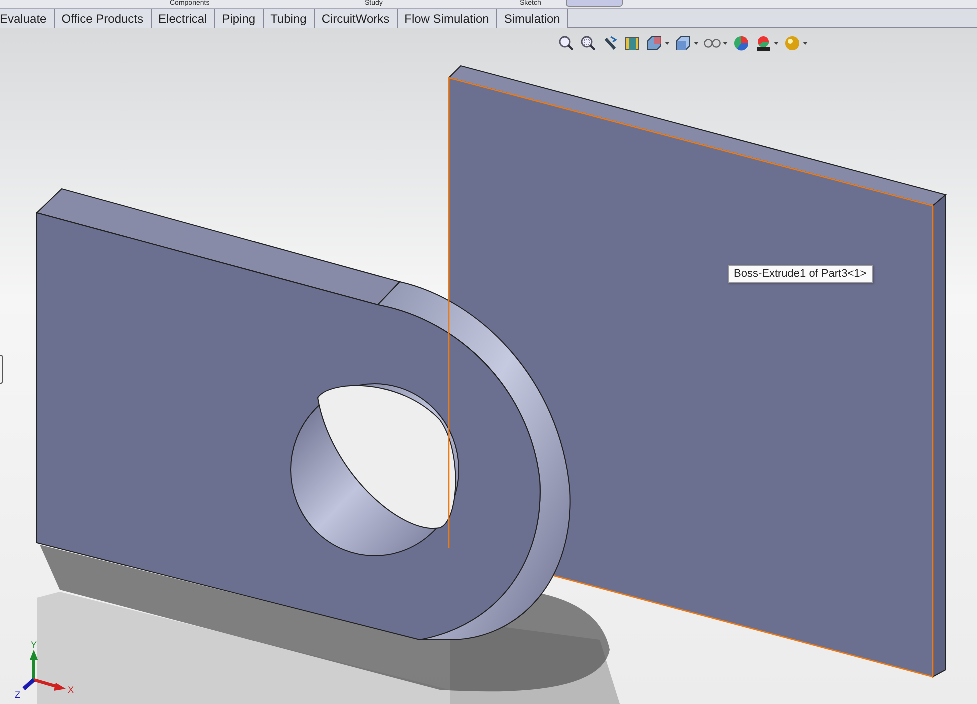  I want to click on axis-label: Z, so click(17, 695).